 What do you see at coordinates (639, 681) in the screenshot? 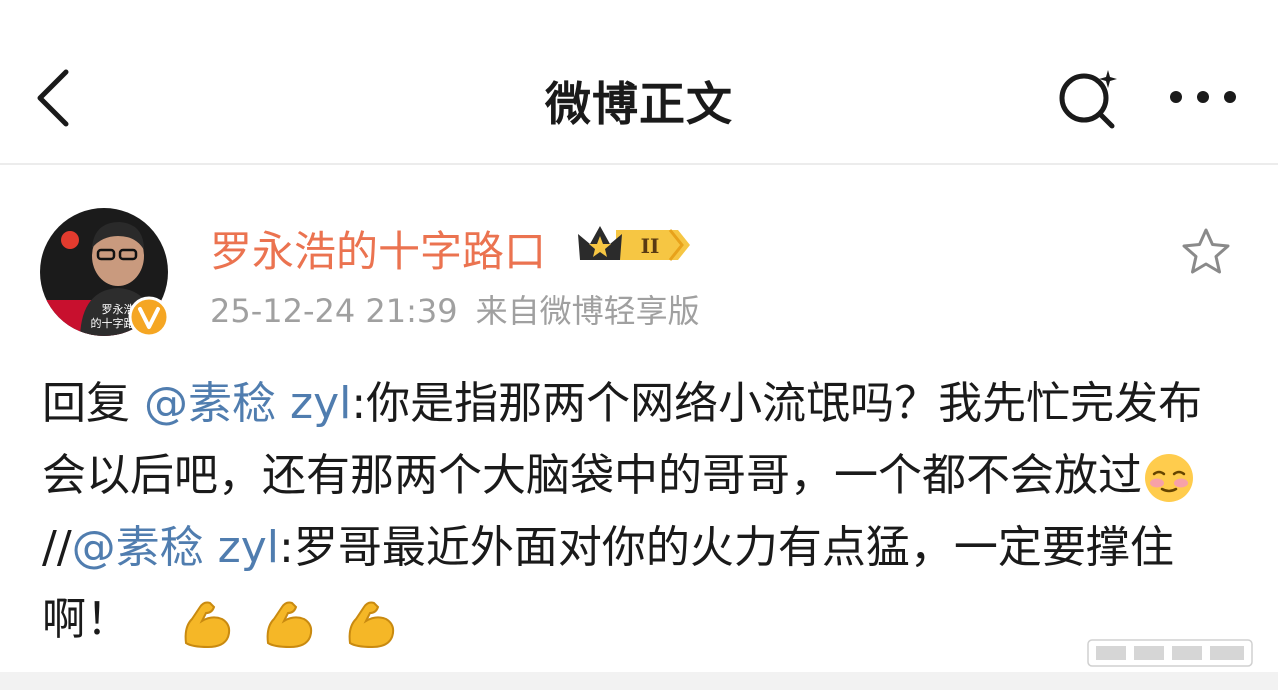
I see `bottom-divider` at bounding box center [639, 681].